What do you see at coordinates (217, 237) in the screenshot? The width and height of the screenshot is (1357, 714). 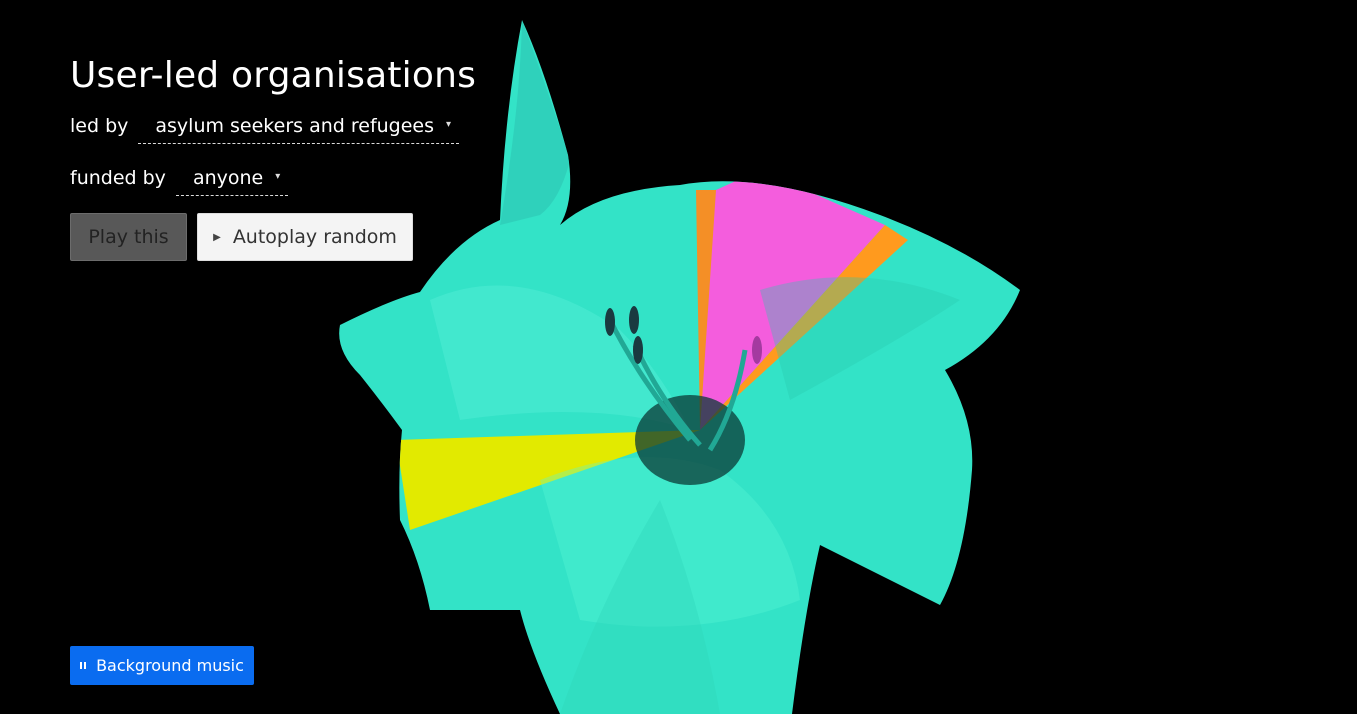 I see `play-icon: ▶` at bounding box center [217, 237].